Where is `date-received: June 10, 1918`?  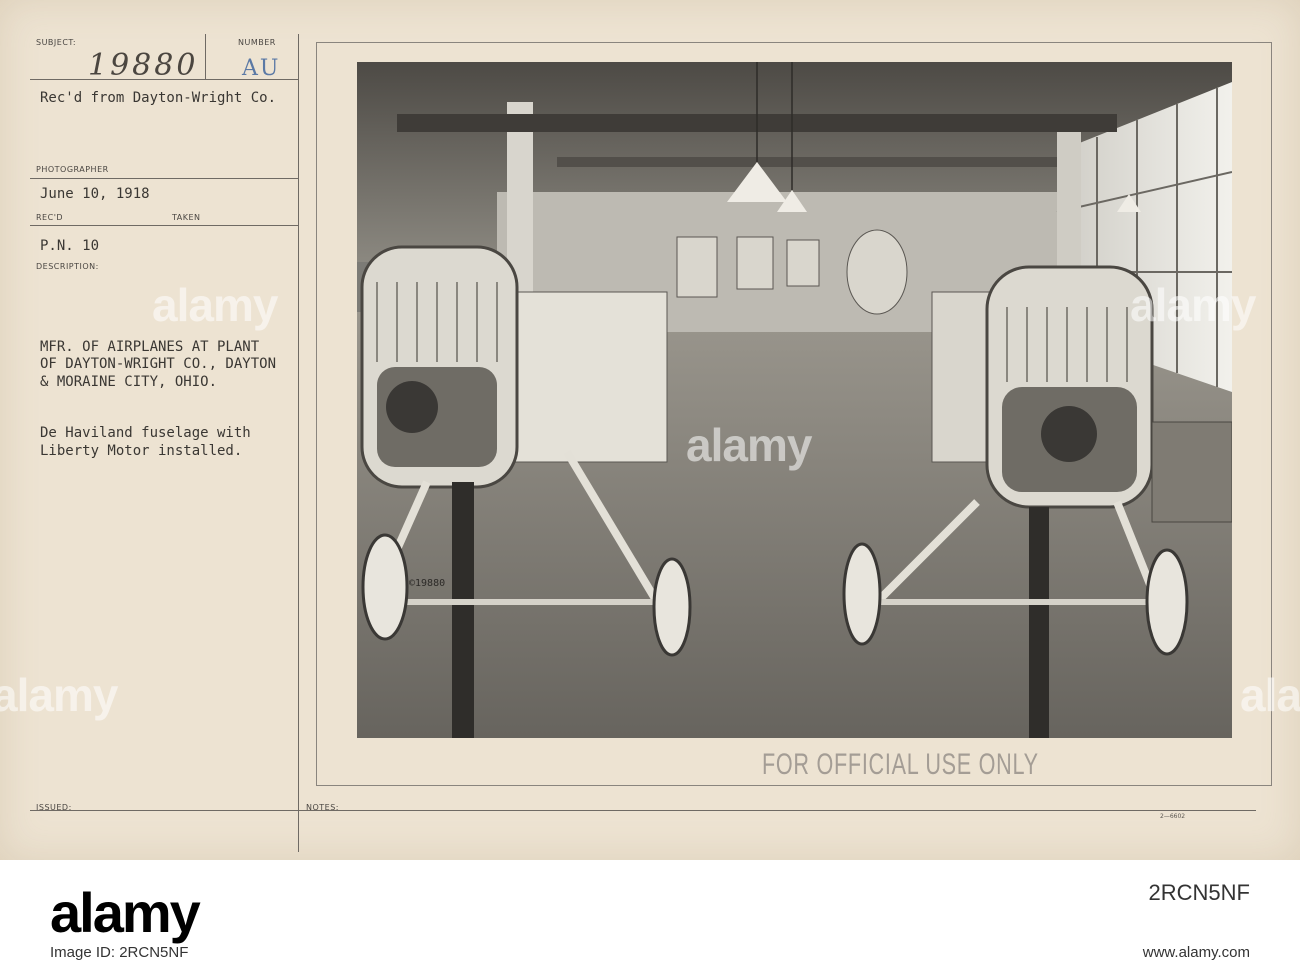
date-received: June 10, 1918 is located at coordinates (95, 194).